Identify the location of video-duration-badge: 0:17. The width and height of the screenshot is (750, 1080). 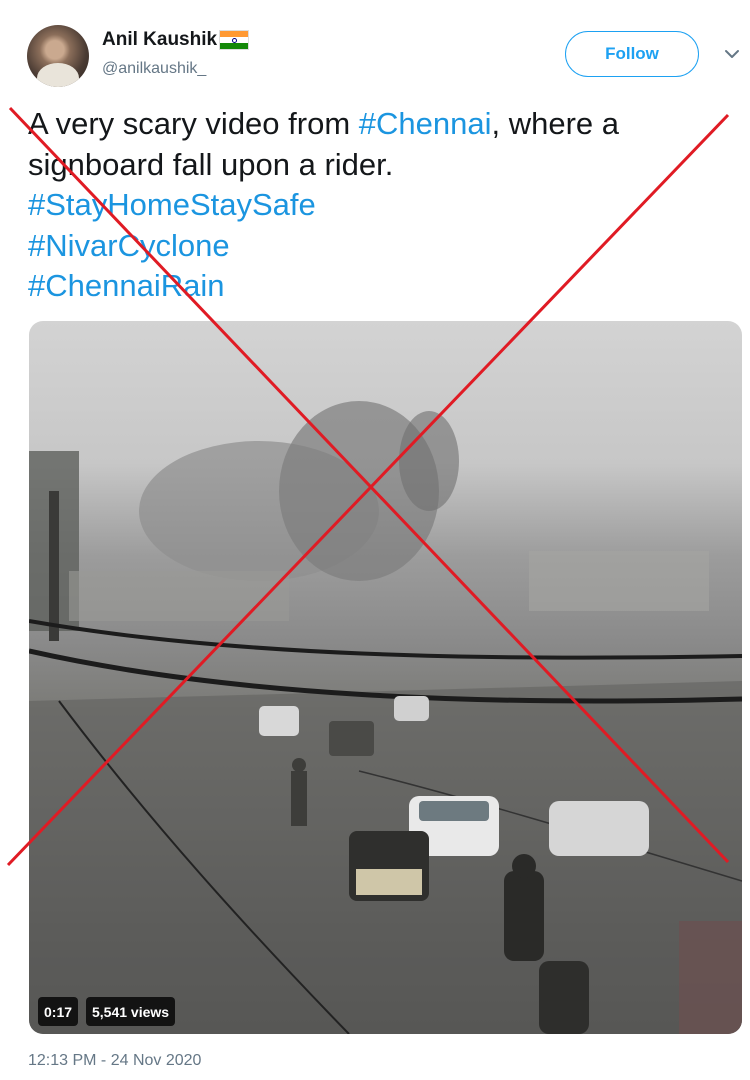
(58, 1011).